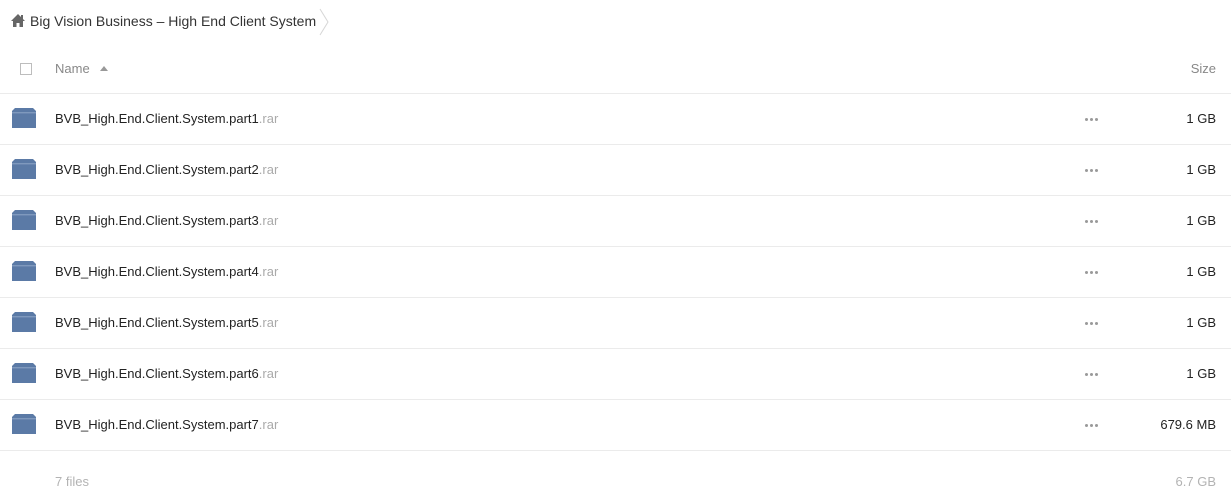 This screenshot has width=1231, height=501. Describe the element at coordinates (615, 323) in the screenshot. I see `table-row: BVB_High.End.Client.System.part5.rar 1 GB` at that location.